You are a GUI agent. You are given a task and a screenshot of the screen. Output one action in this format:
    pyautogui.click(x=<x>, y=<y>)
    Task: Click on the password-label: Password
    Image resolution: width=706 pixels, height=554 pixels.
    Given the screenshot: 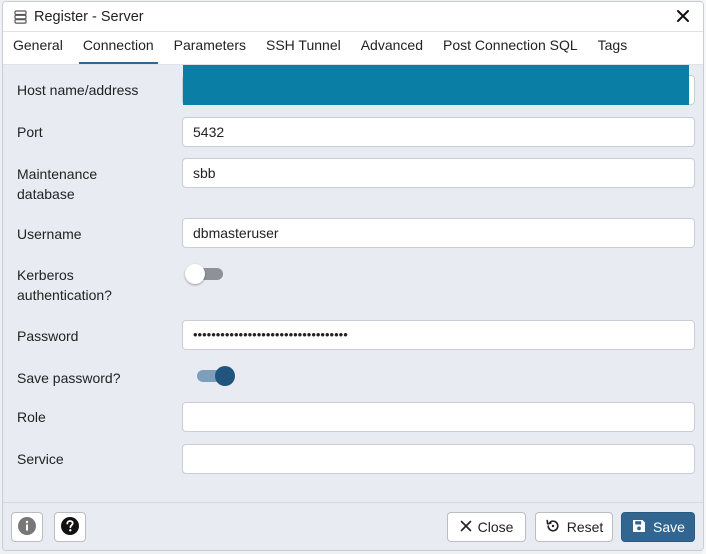 What is the action you would take?
    pyautogui.click(x=48, y=336)
    